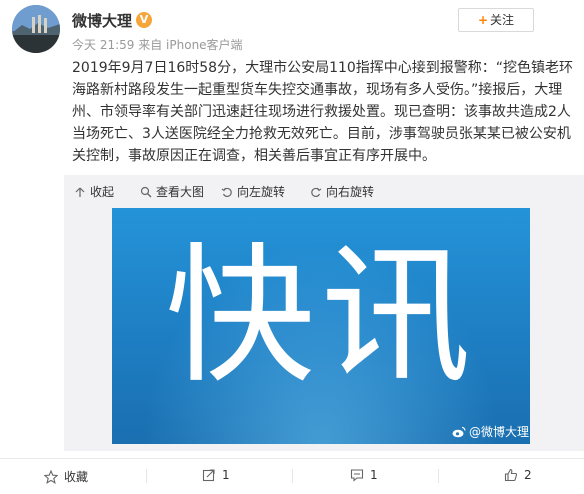  What do you see at coordinates (528, 475) in the screenshot?
I see `like-count: 2` at bounding box center [528, 475].